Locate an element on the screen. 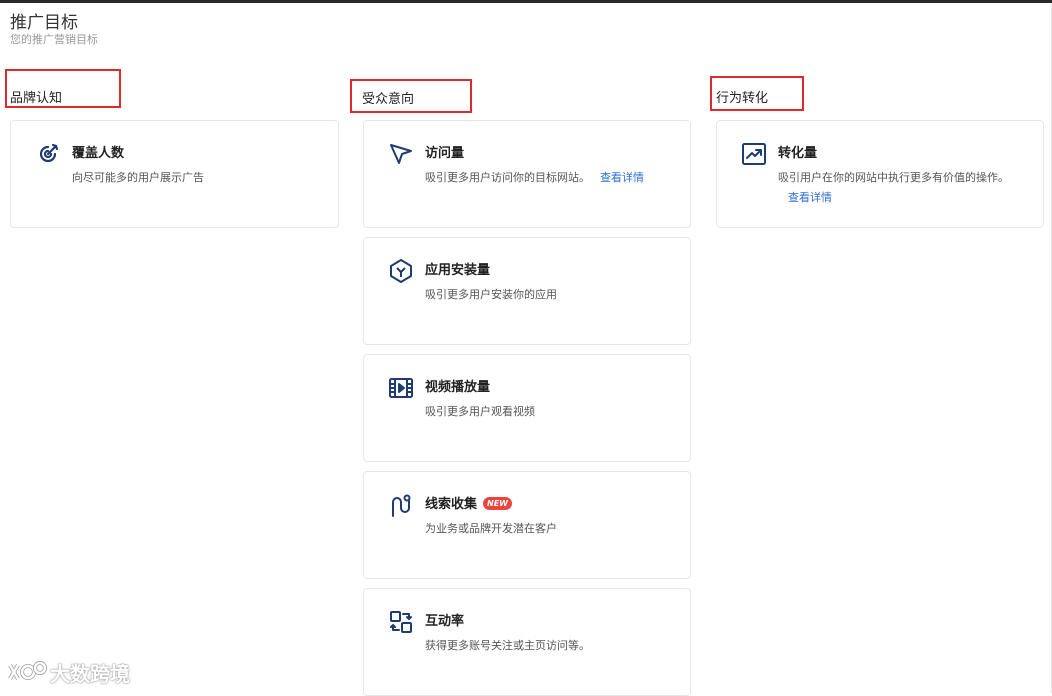 This screenshot has width=1052, height=696. objective-card-app-installs: 应用安装量 吸引更多用户安装你的应用 is located at coordinates (527, 291).